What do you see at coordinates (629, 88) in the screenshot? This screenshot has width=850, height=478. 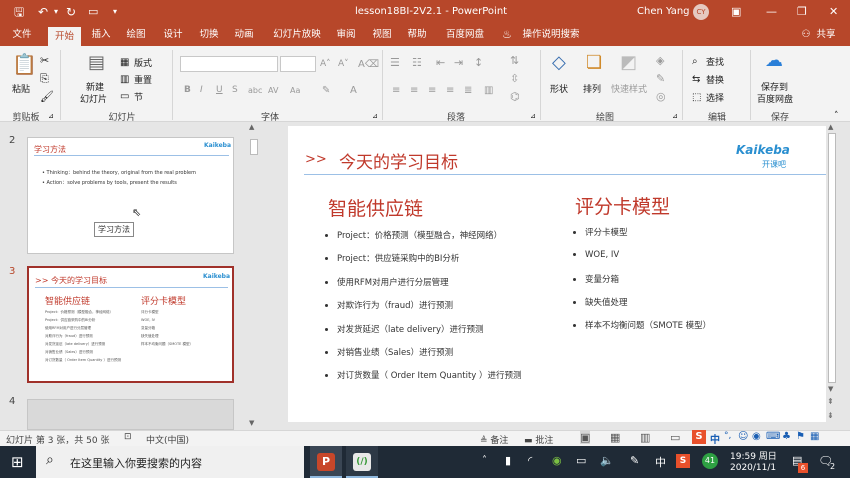 I see `quick-styles-button: 快速样式` at bounding box center [629, 88].